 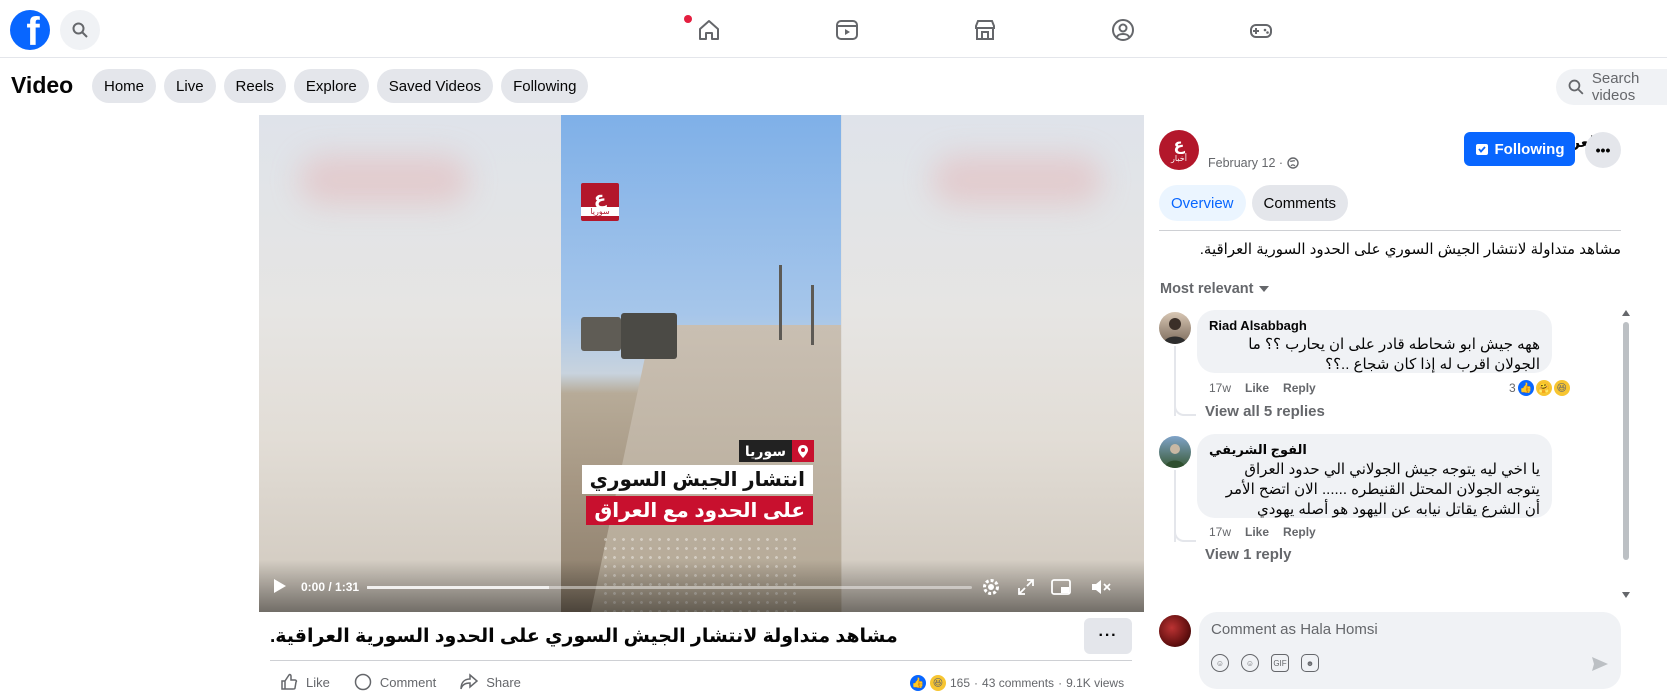 I want to click on user-avatar, so click(x=1175, y=631).